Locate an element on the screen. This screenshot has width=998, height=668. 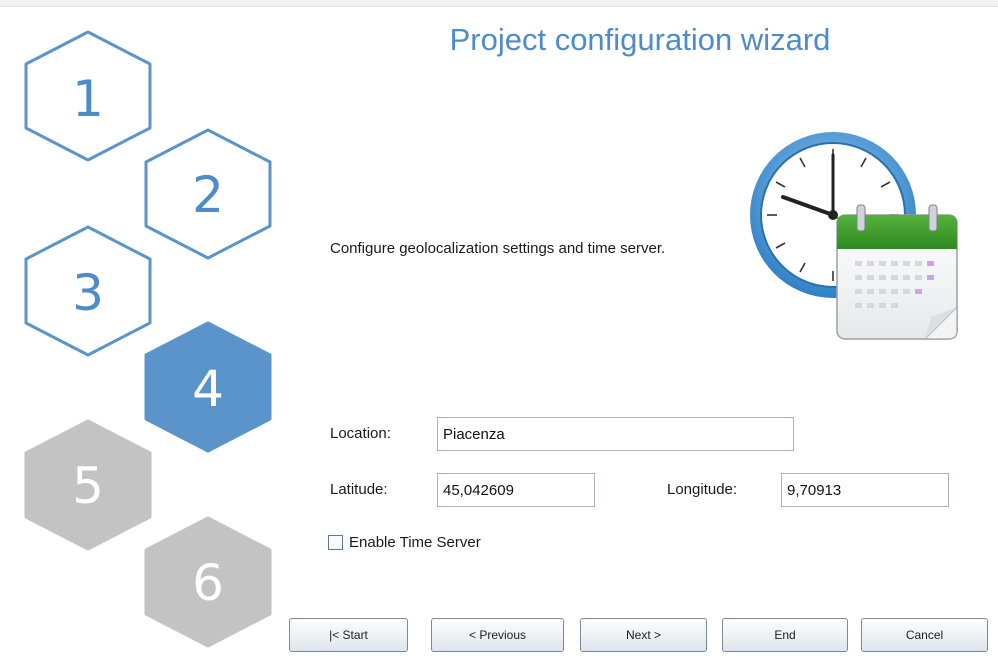
step-2-label: 2 is located at coordinates (208, 195).